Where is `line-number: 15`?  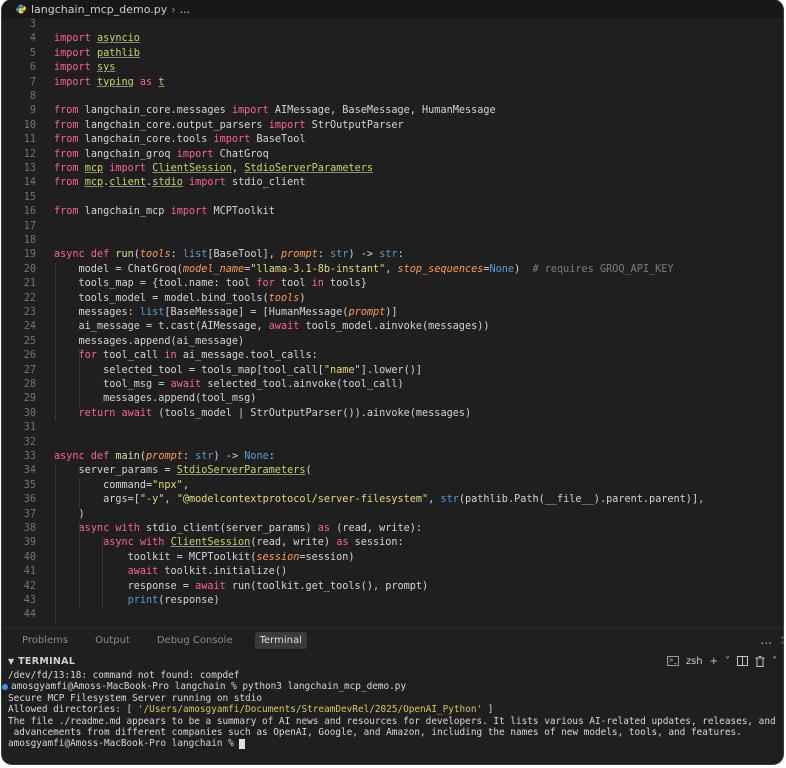
line-number: 15 is located at coordinates (29, 197).